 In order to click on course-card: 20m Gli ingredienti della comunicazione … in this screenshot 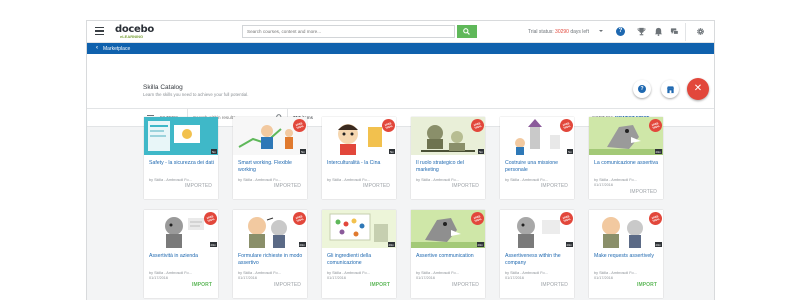, I will do `click(359, 254)`.